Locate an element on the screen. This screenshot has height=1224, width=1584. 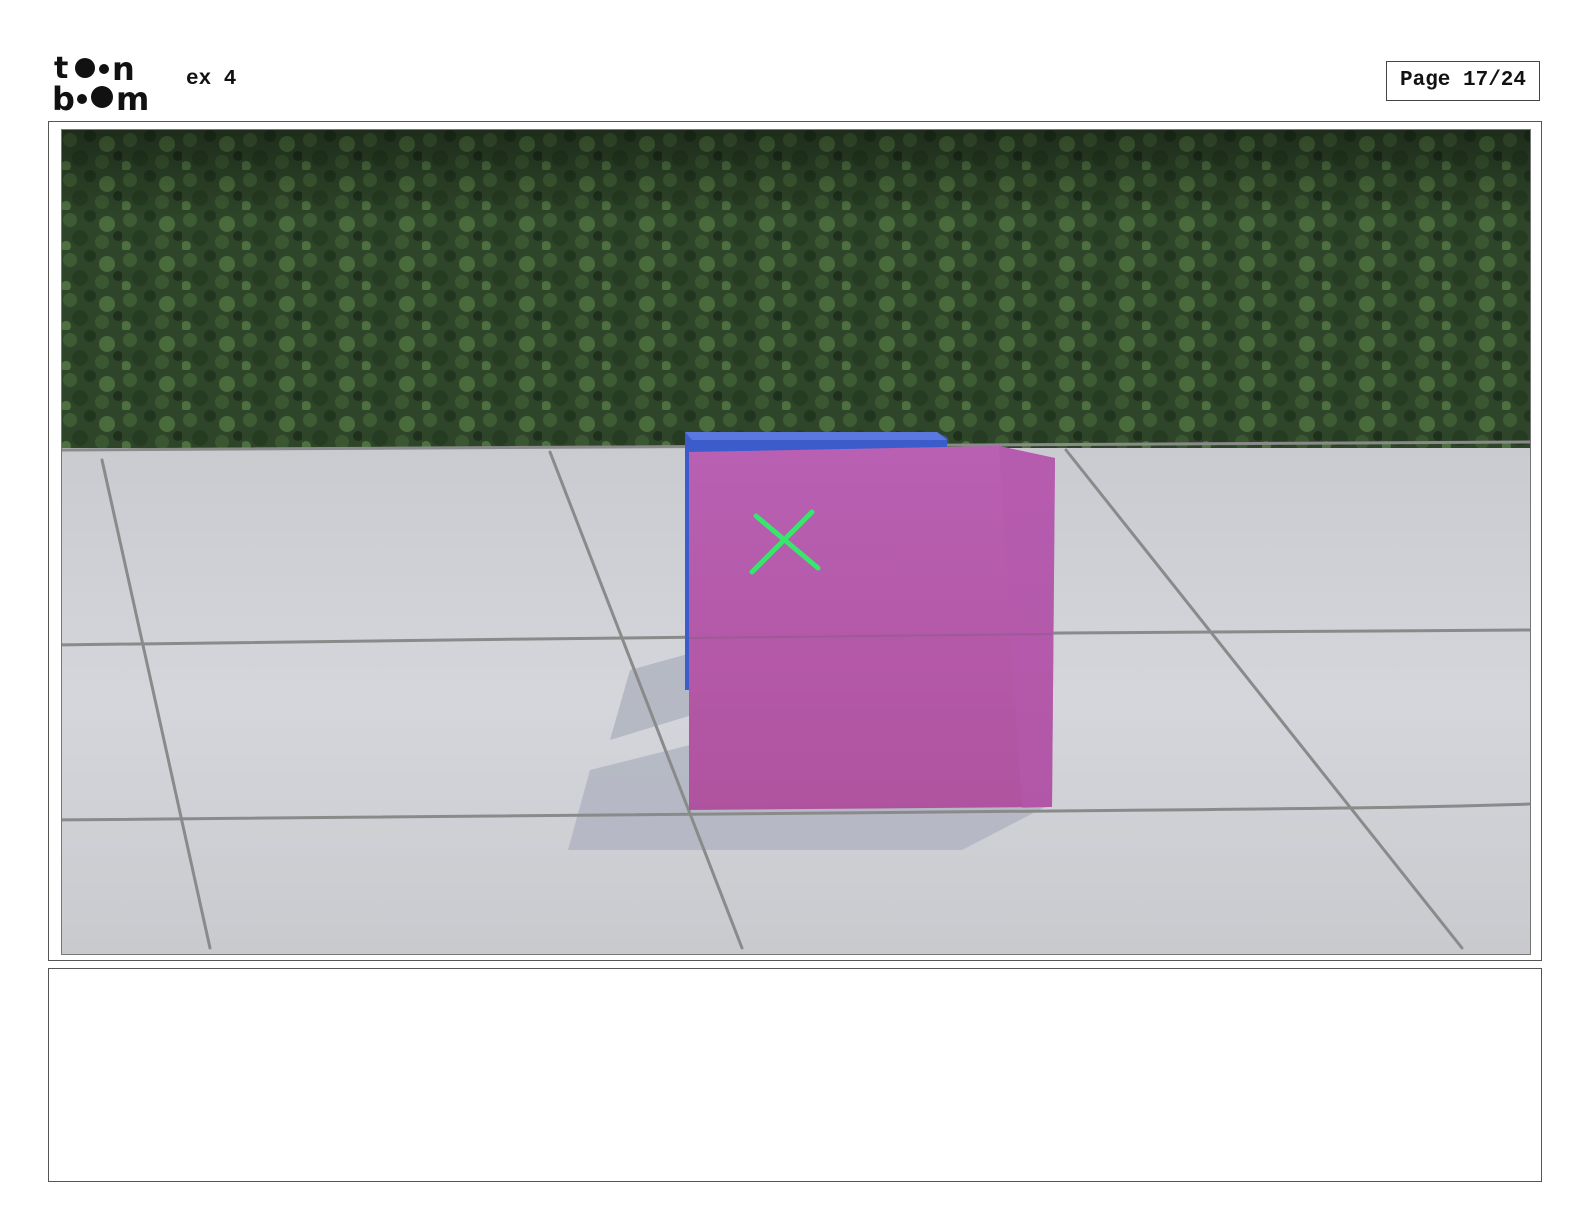
magenta-cube is located at coordinates (872, 628).